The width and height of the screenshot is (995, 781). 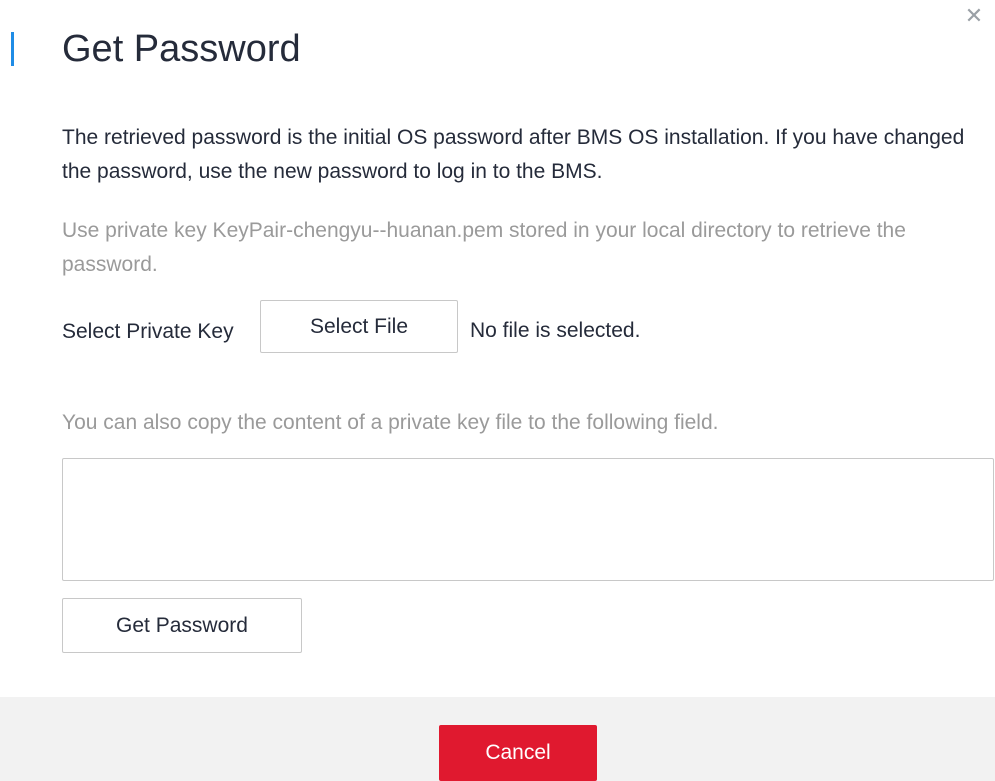 I want to click on select-file-button: Select File, so click(x=359, y=326).